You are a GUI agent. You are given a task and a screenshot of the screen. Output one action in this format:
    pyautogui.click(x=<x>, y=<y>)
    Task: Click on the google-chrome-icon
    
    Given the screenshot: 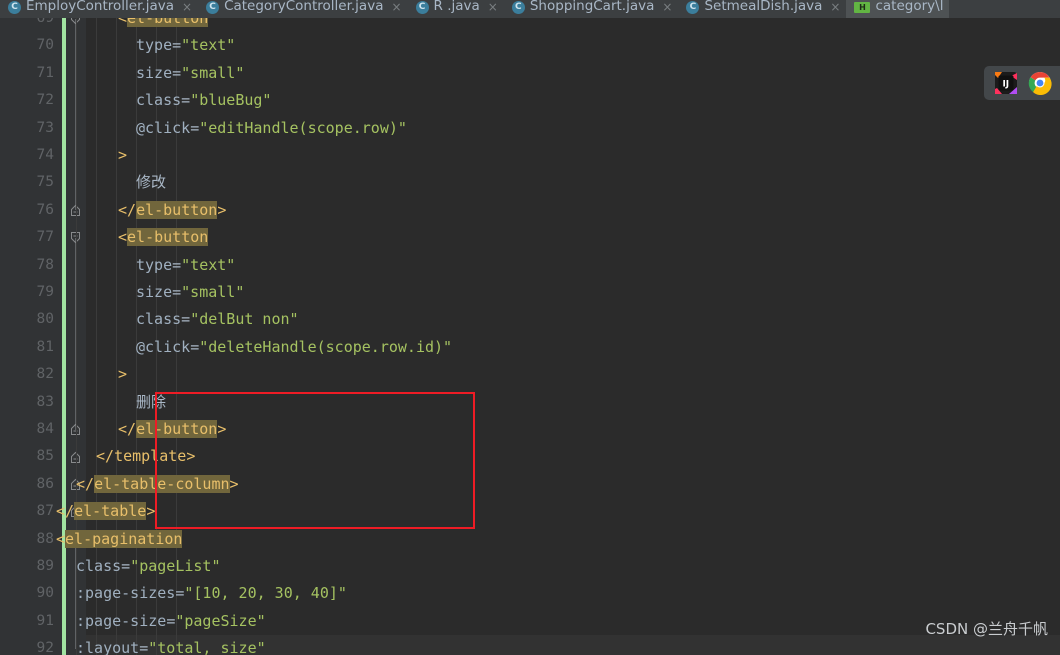 What is the action you would take?
    pyautogui.click(x=1040, y=83)
    